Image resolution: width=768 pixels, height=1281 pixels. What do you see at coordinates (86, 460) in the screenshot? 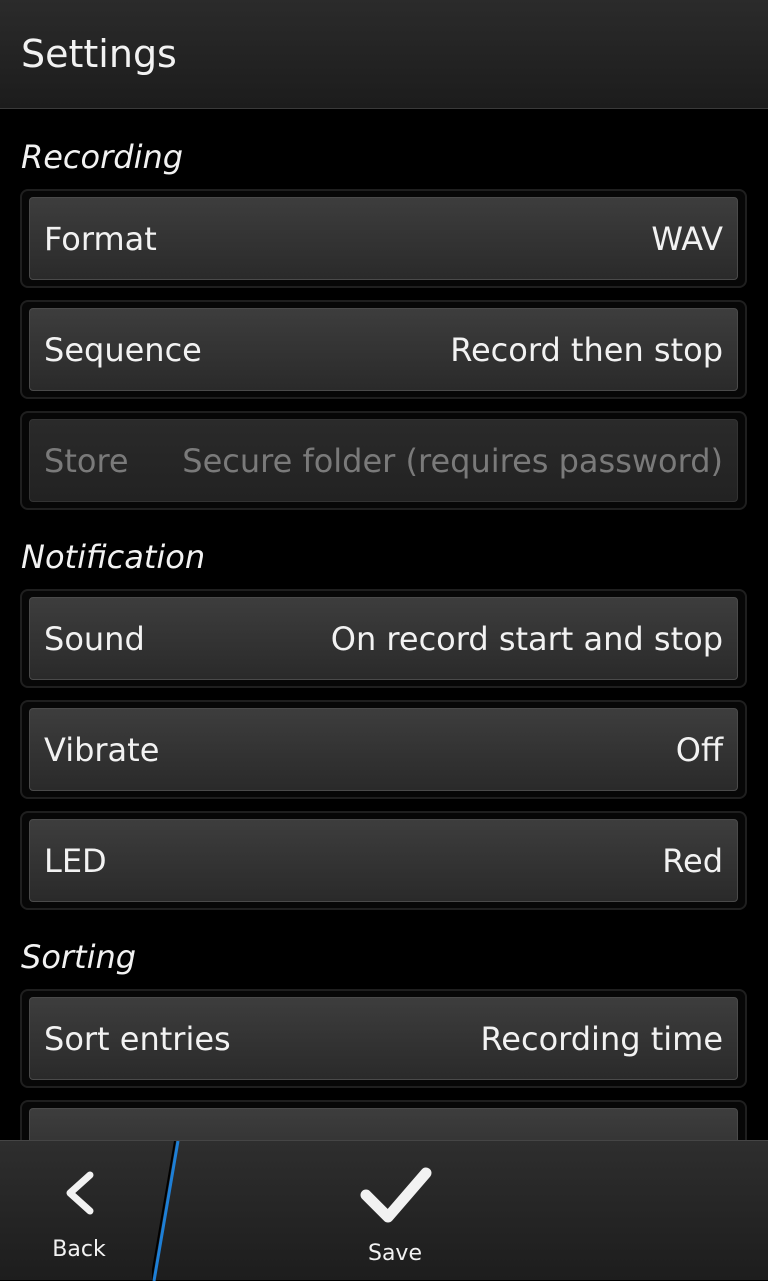
I see `setting-label: Store` at bounding box center [86, 460].